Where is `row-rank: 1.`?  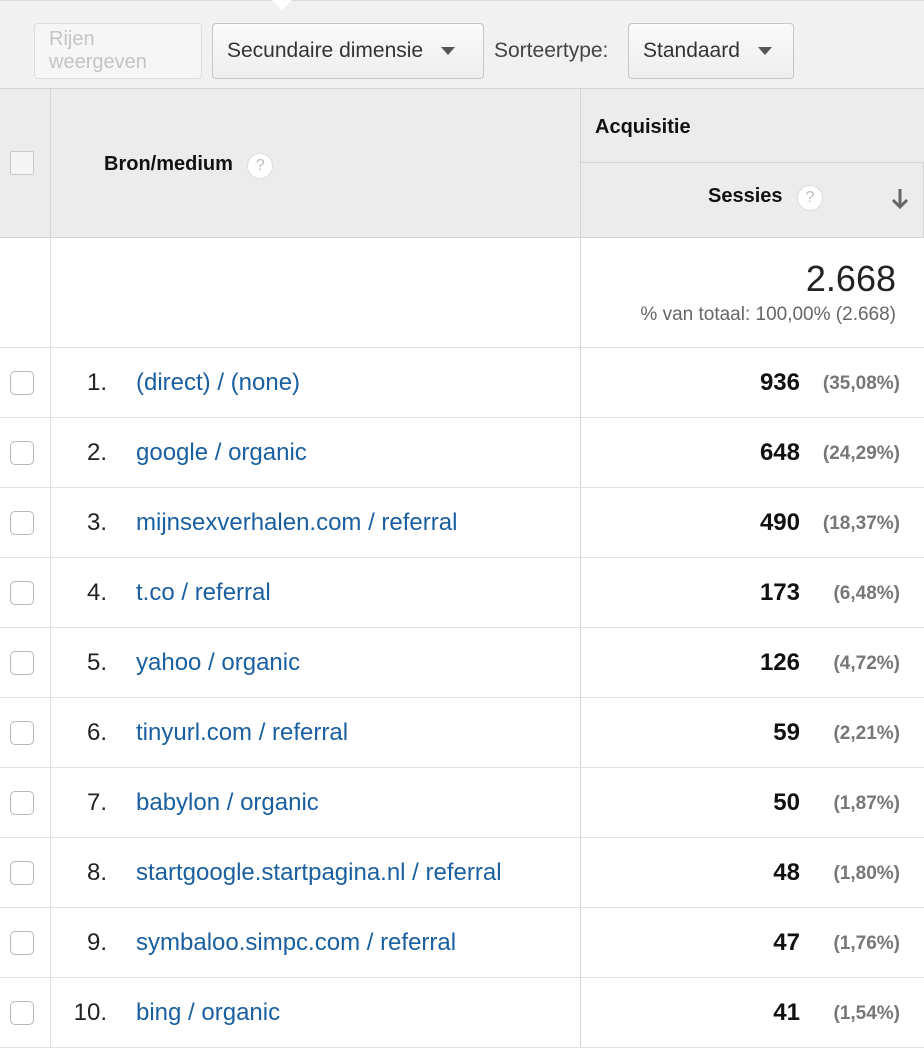 row-rank: 1. is located at coordinates (96, 382).